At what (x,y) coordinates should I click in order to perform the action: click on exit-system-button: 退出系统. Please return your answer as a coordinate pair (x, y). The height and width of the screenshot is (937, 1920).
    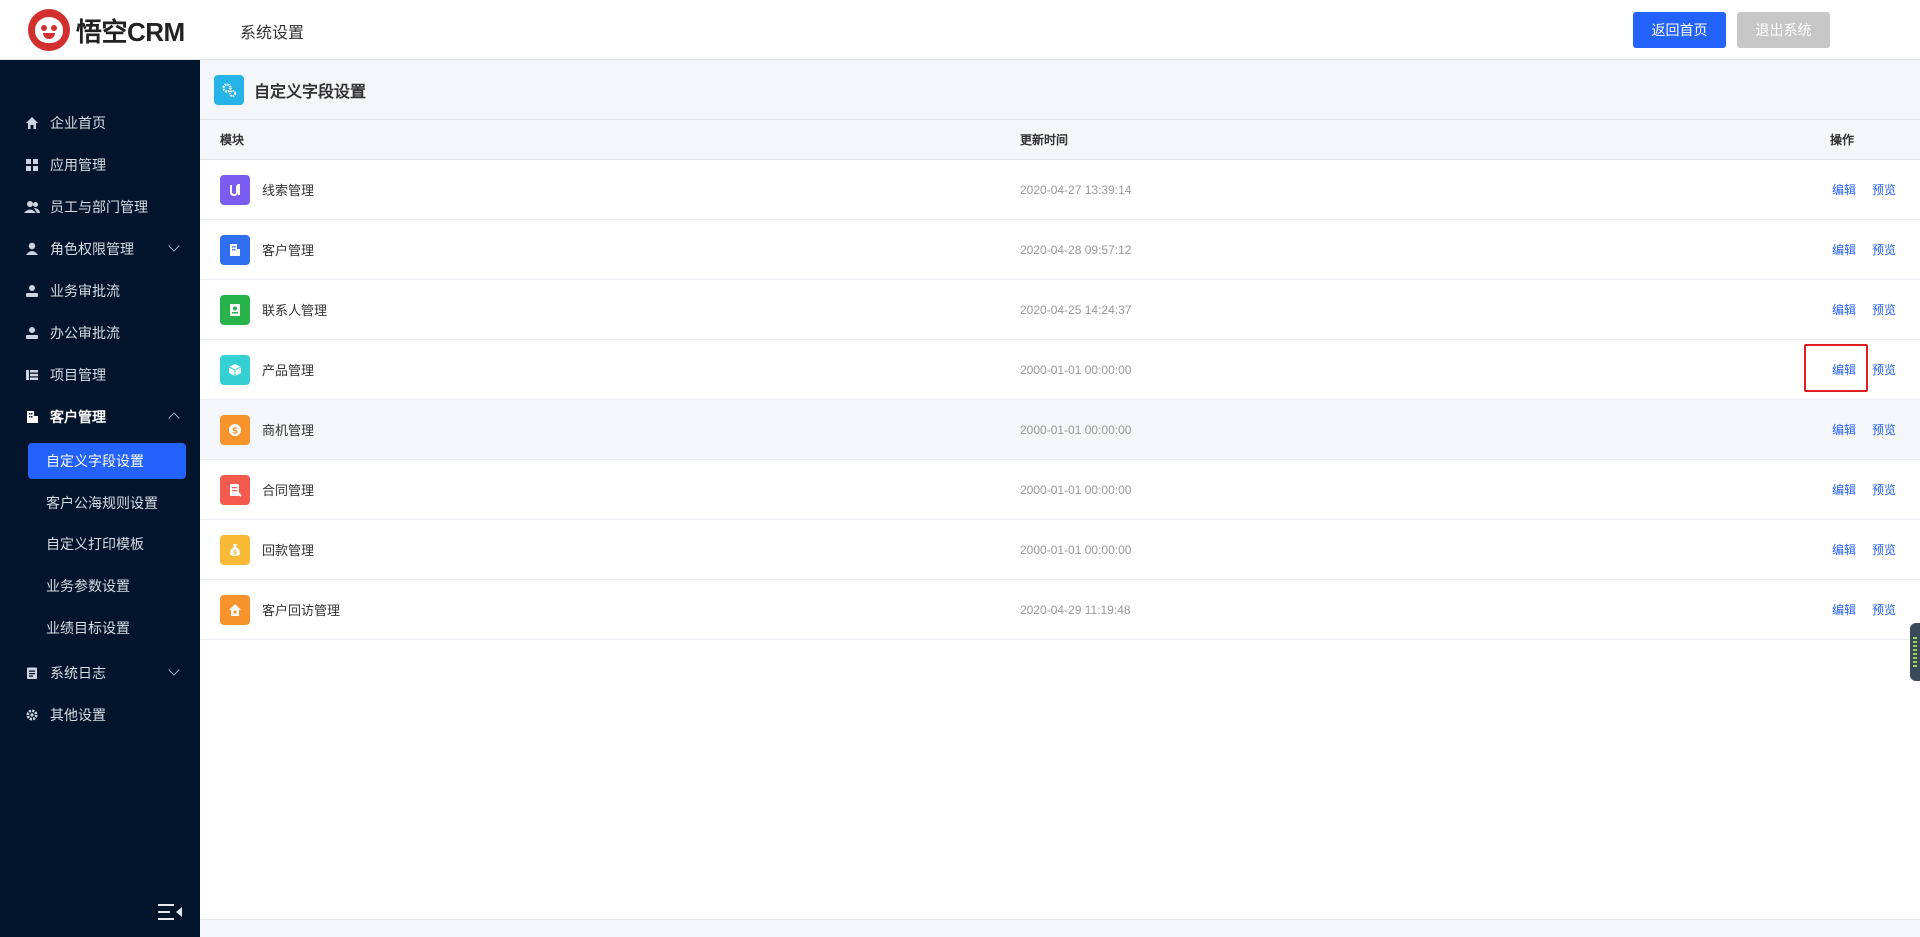
    Looking at the image, I should click on (1783, 30).